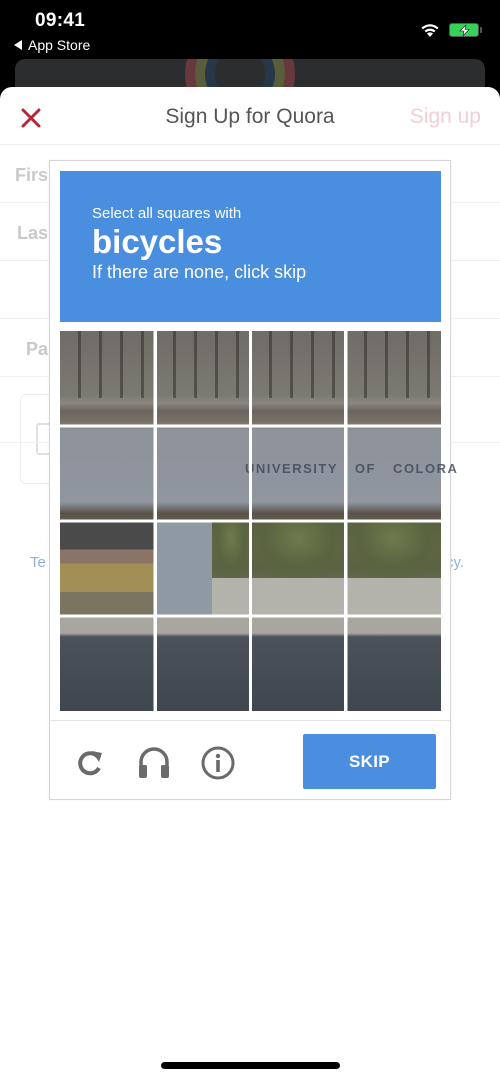 The height and width of the screenshot is (1080, 500). What do you see at coordinates (218, 763) in the screenshot?
I see `info-icon` at bounding box center [218, 763].